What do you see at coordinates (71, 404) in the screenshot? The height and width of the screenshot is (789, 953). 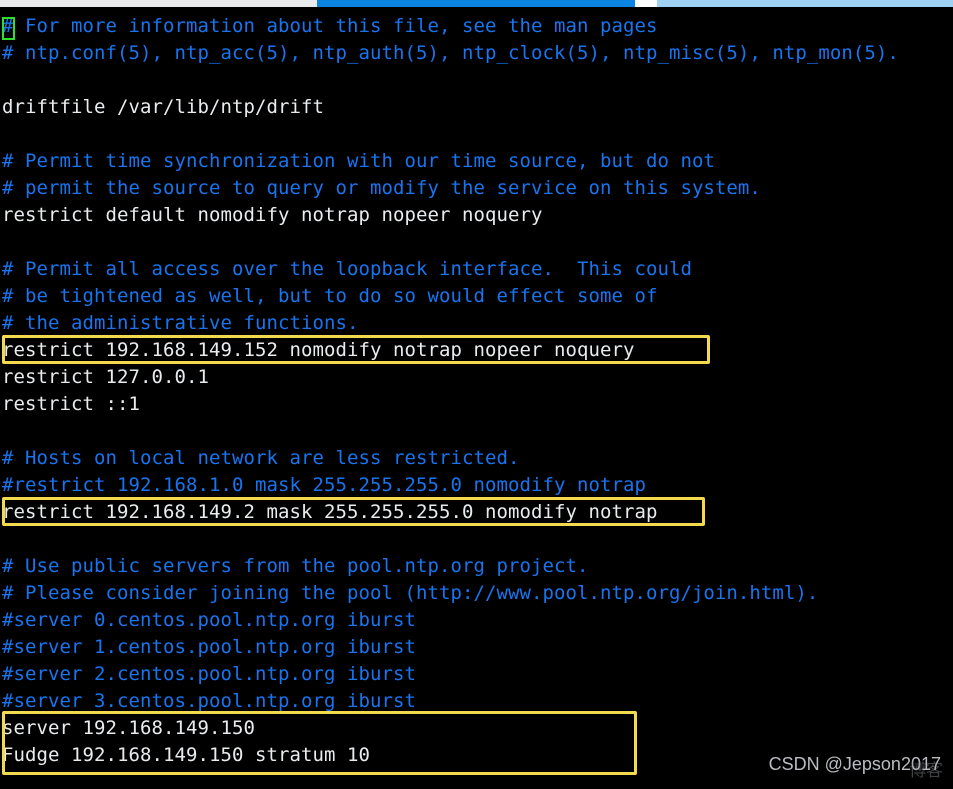 I see `terminal-line: restrict ::1` at bounding box center [71, 404].